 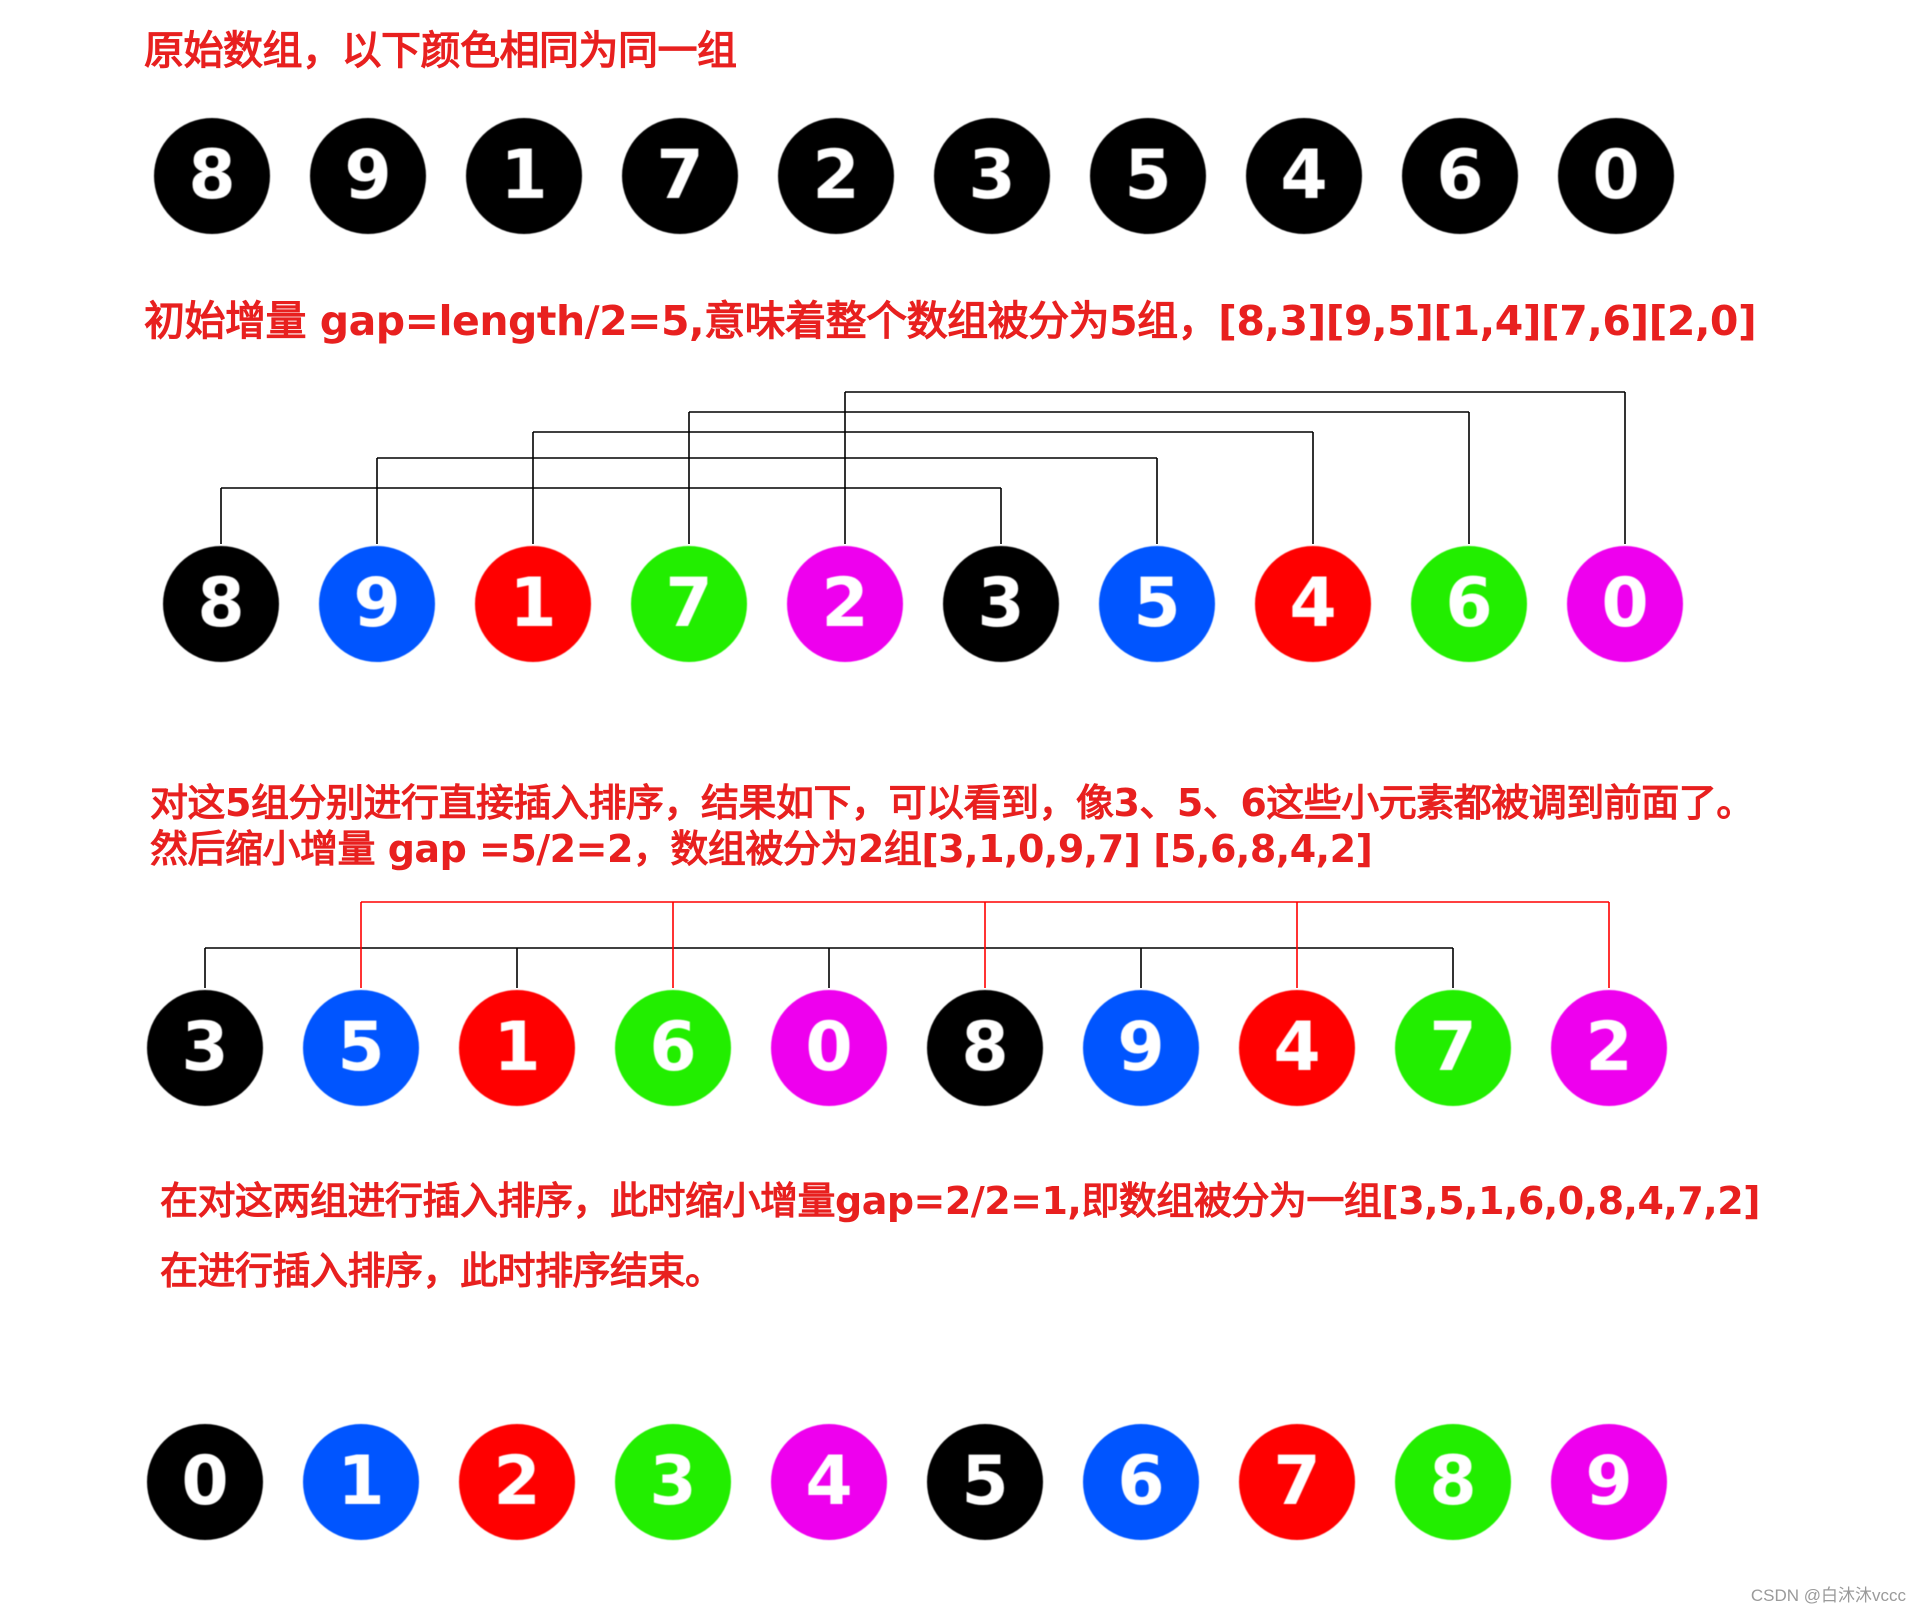 I want to click on ball-row1-4: 7, so click(x=680, y=176).